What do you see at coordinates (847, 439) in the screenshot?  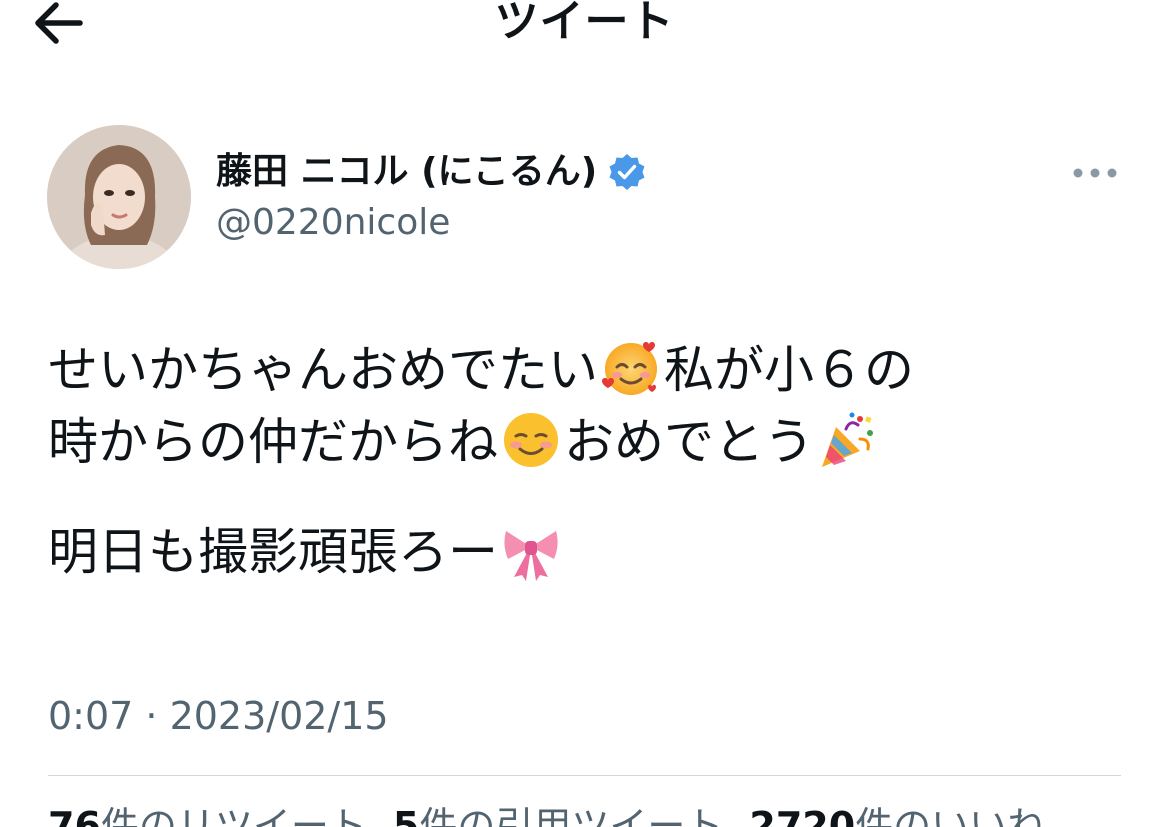 I see `party-popper-emoji` at bounding box center [847, 439].